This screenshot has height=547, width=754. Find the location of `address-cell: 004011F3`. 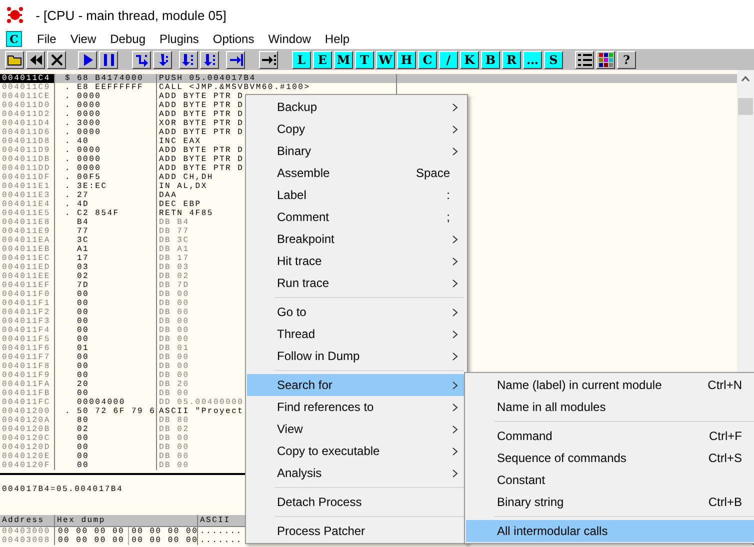

address-cell: 004011F3 is located at coordinates (27, 321).